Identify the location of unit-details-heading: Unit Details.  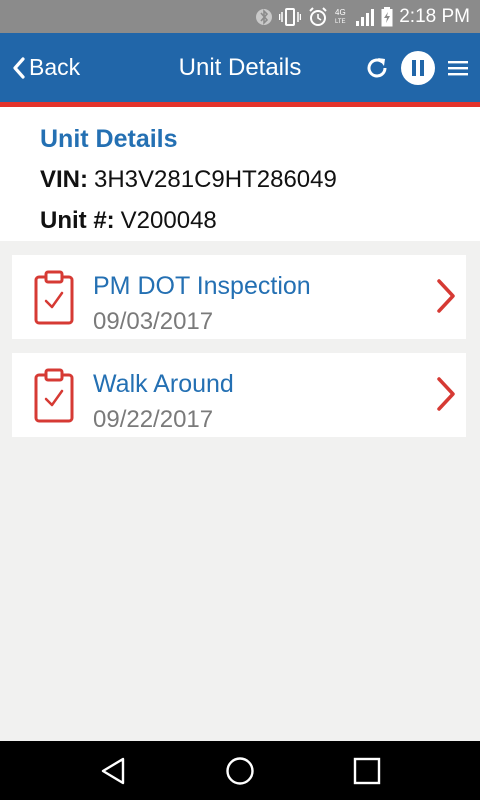
(109, 139).